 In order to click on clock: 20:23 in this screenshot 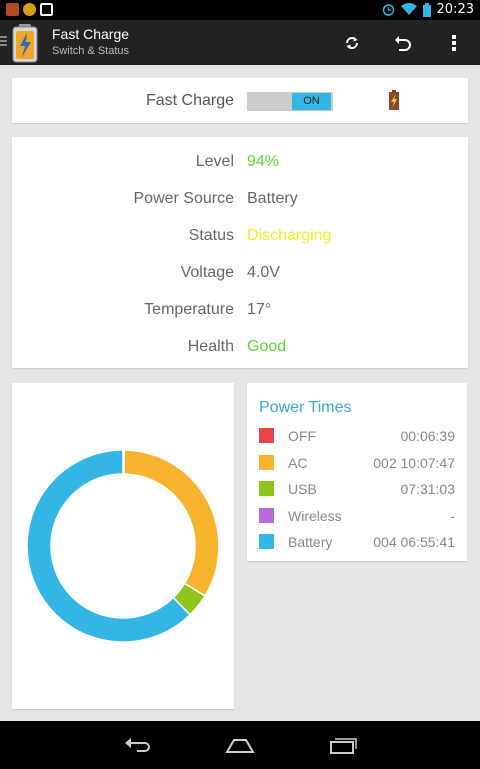, I will do `click(455, 9)`.